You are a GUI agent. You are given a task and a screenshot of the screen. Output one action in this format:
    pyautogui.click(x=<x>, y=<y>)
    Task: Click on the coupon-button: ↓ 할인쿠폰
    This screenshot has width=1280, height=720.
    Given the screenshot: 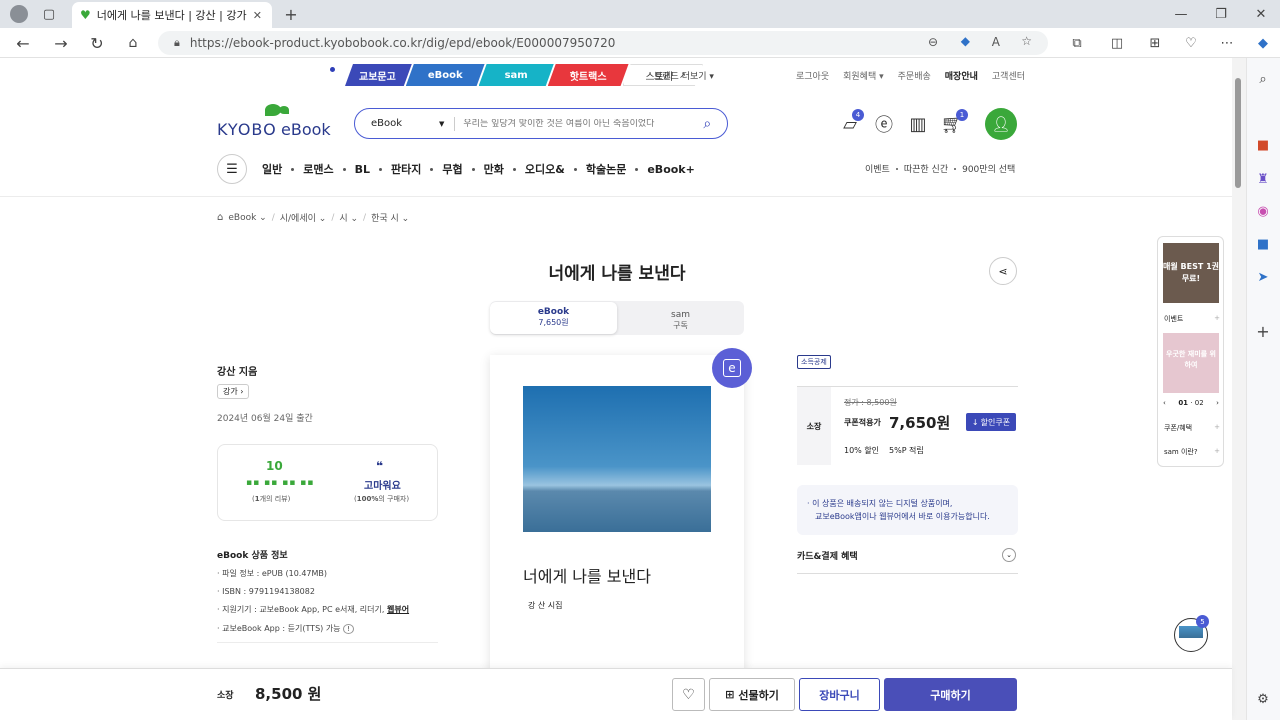 What is the action you would take?
    pyautogui.click(x=991, y=422)
    